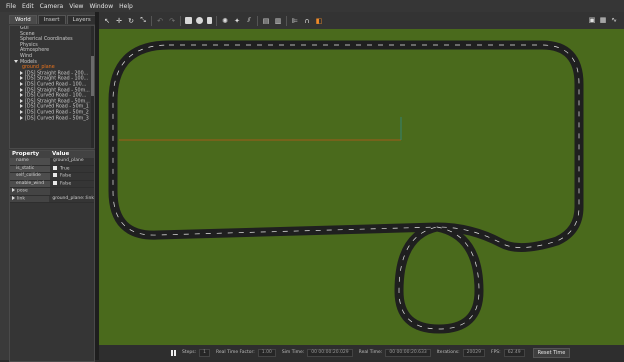 The height and width of the screenshot is (362, 624). What do you see at coordinates (514, 352) in the screenshot?
I see `fps-value: 62.49` at bounding box center [514, 352].